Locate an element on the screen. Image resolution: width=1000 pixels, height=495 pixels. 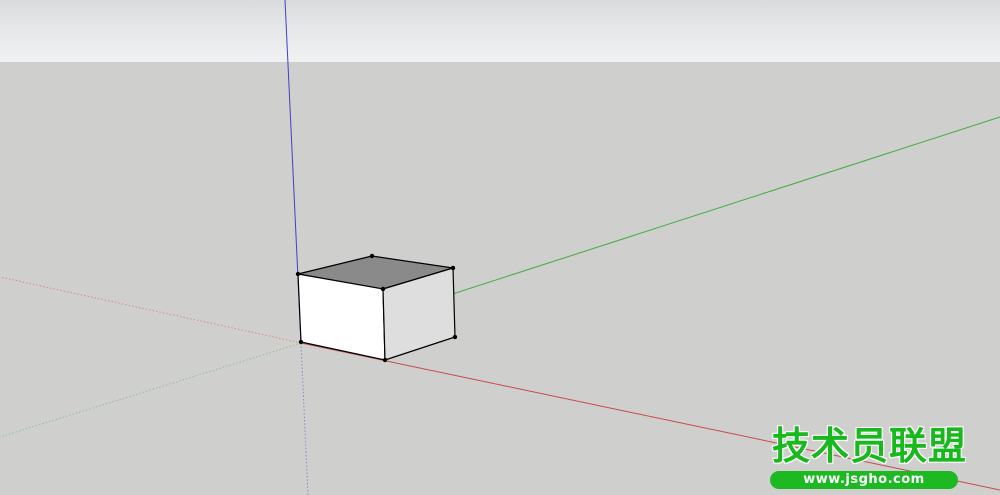
watermark-title: 技术员联盟 is located at coordinates (870, 446).